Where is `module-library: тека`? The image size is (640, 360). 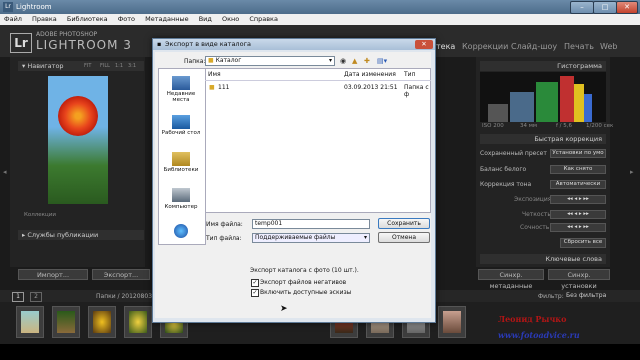 module-library: тека is located at coordinates (445, 46).